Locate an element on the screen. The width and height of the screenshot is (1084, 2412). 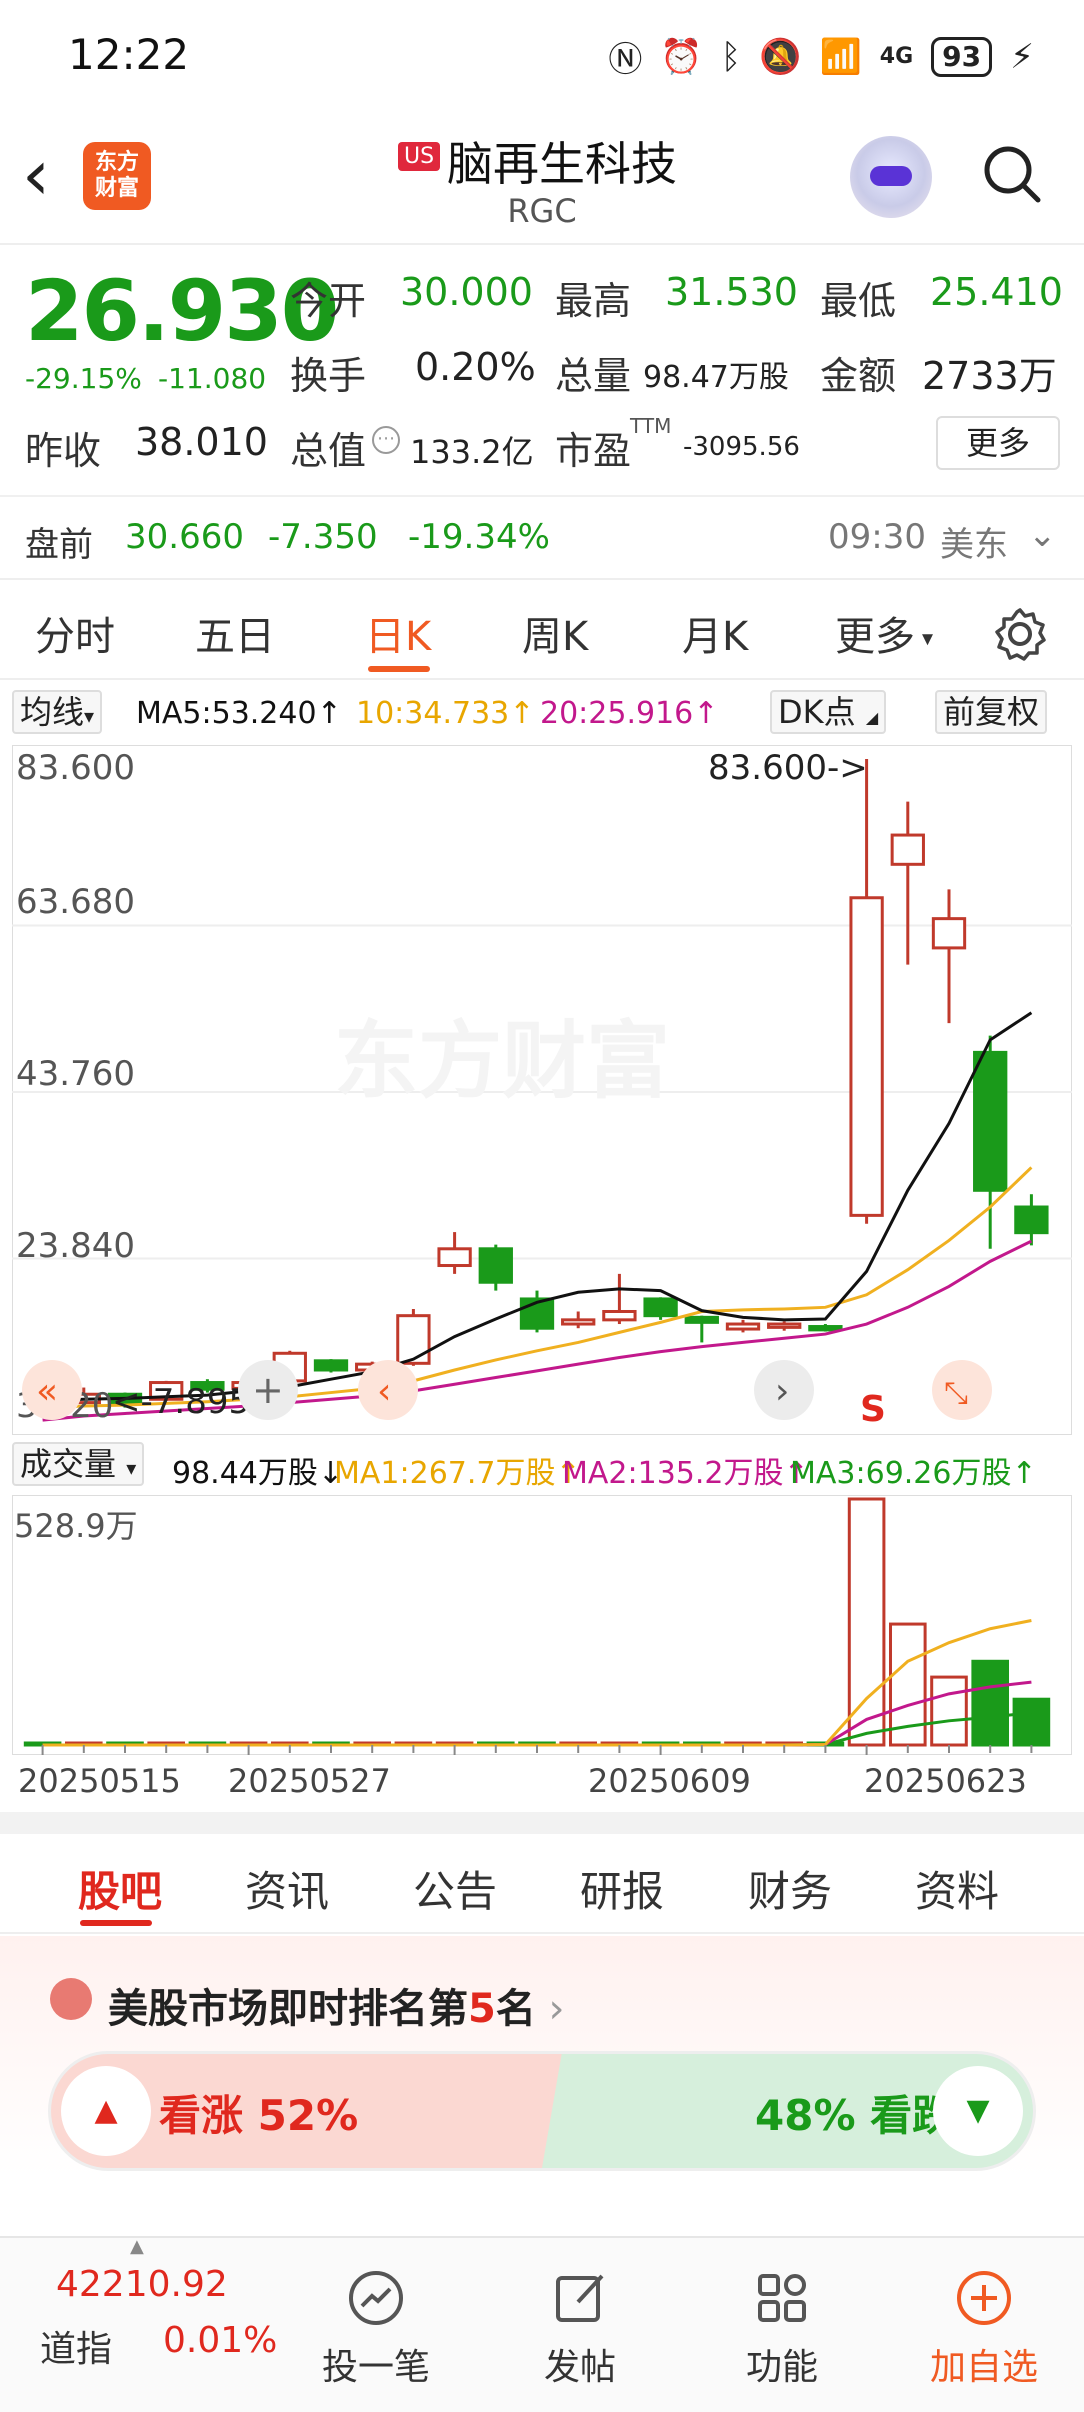
index-change: 0.01% is located at coordinates (220, 2340).